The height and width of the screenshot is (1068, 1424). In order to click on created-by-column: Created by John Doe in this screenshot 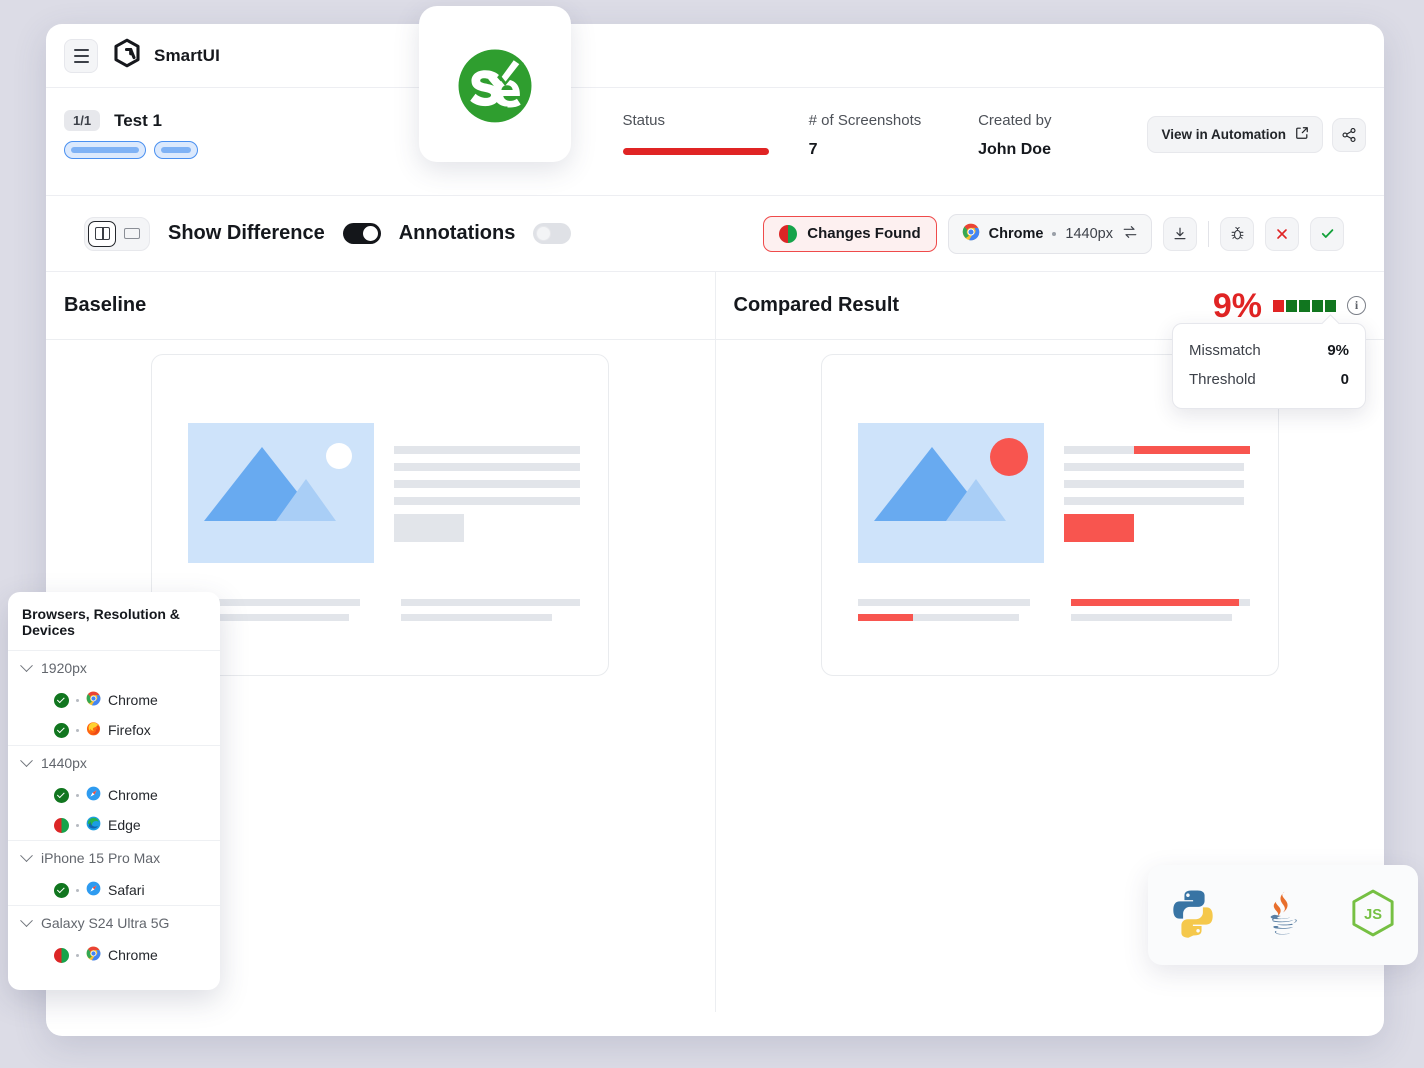, I will do `click(1062, 134)`.